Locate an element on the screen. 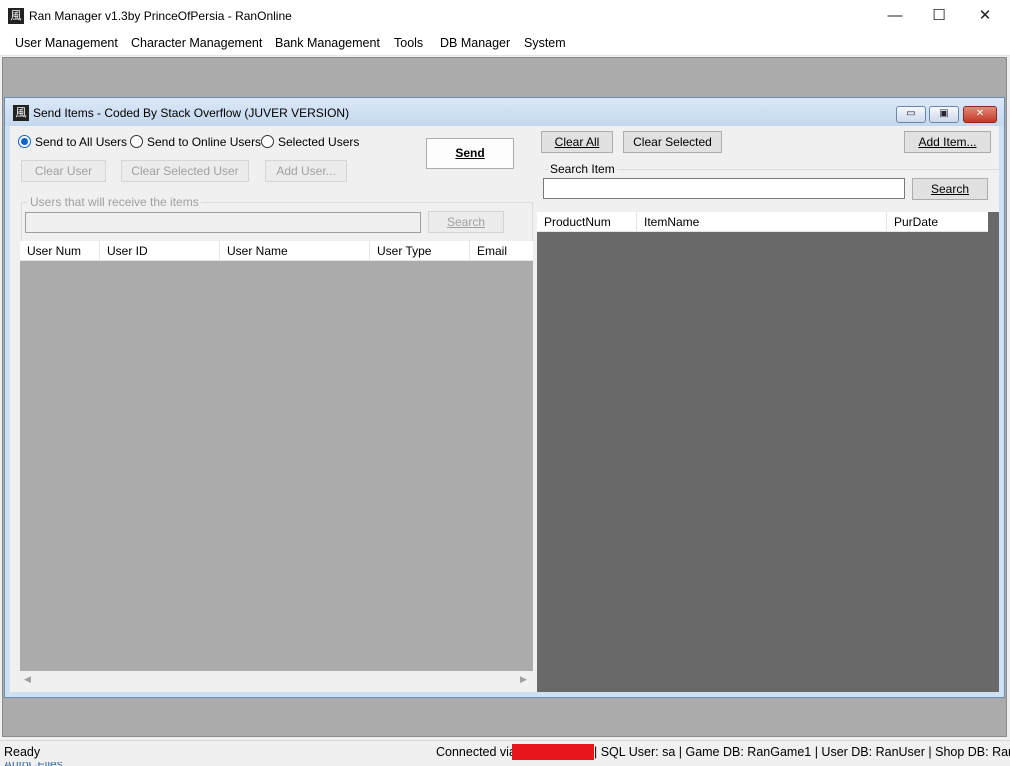 The image size is (1010, 766). column-email: Email is located at coordinates (501, 251).